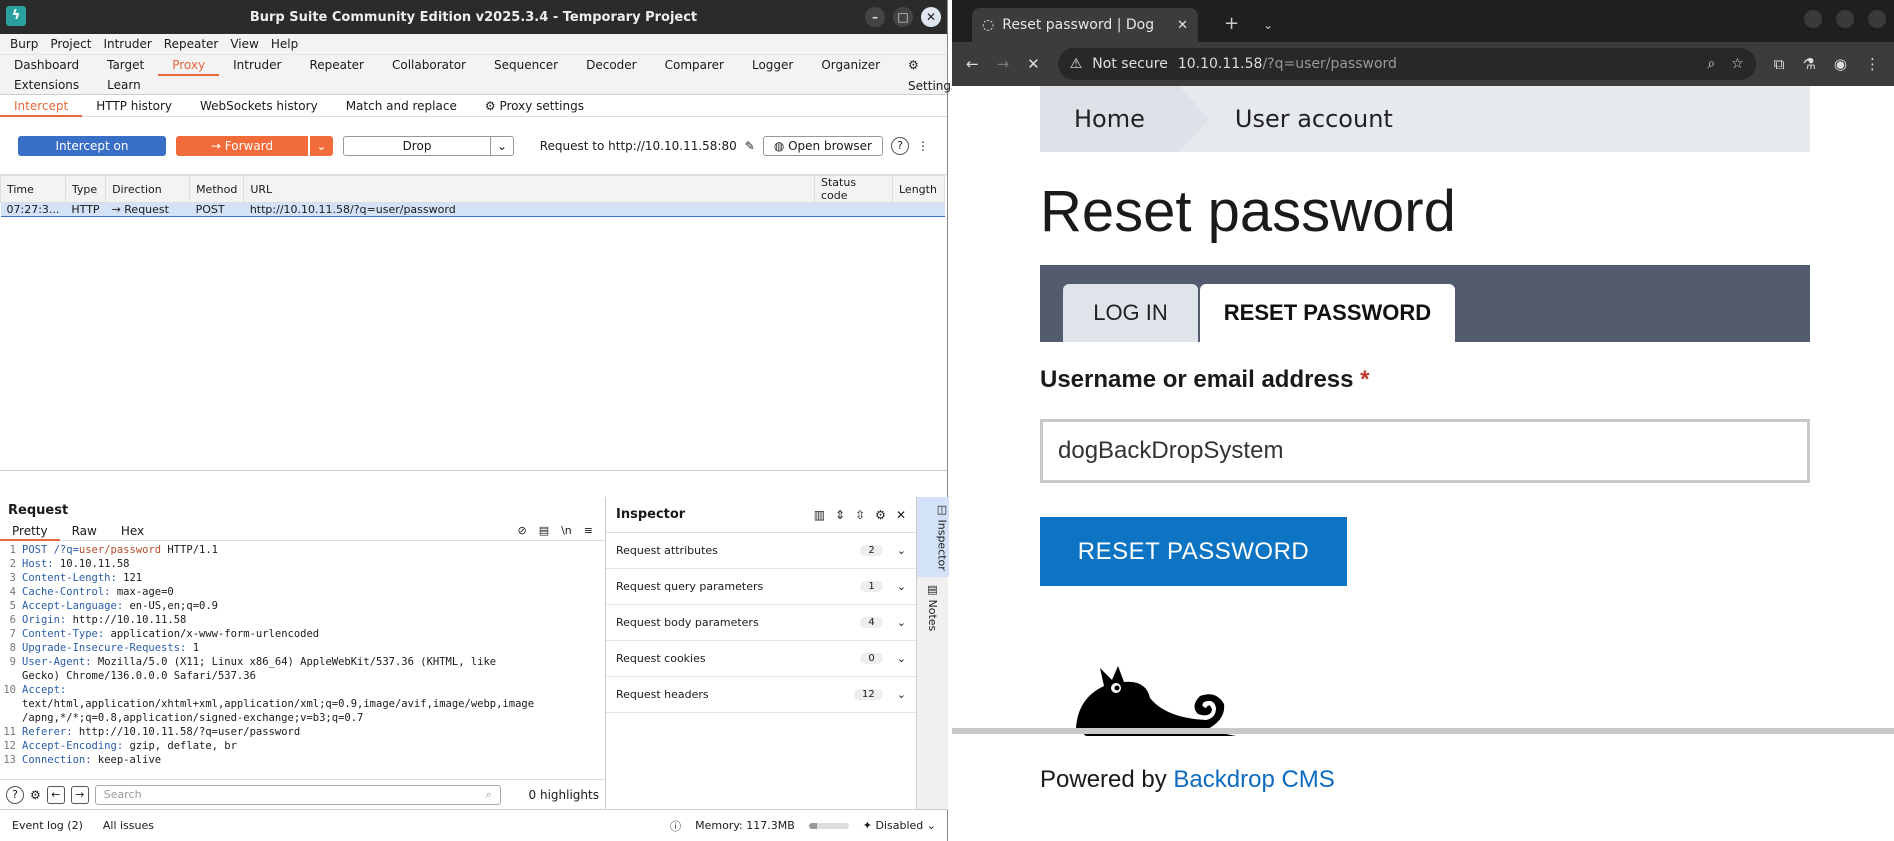 The height and width of the screenshot is (841, 1894). I want to click on bookmark-star-icon: ☆, so click(1737, 64).